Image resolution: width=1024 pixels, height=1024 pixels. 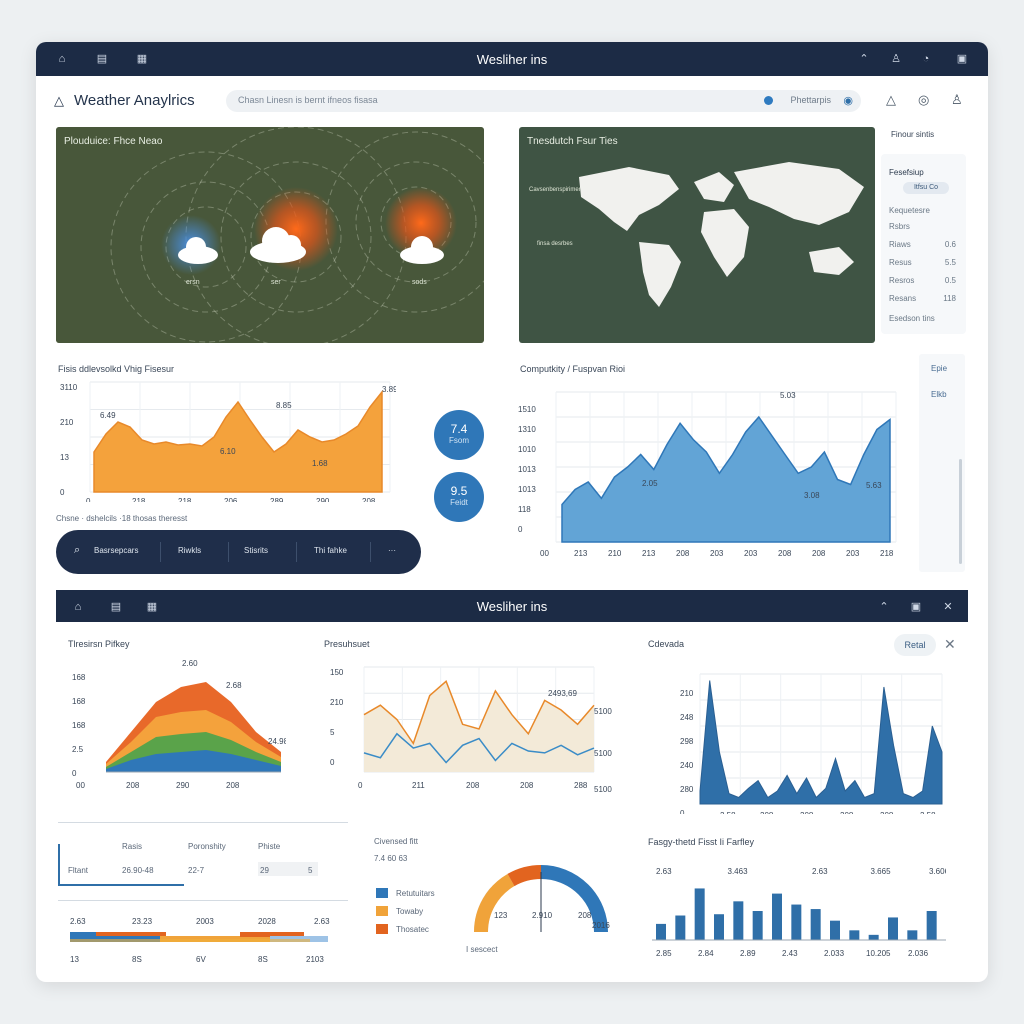 I want to click on bar-chart-title: Fasgy-thetd Fisst Ii Farfley, so click(x=701, y=842).